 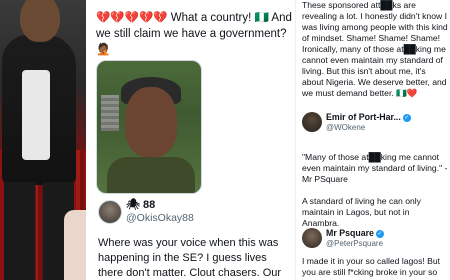 What do you see at coordinates (354, 243) in the screenshot?
I see `user-handle: @PeterPsquare` at bounding box center [354, 243].